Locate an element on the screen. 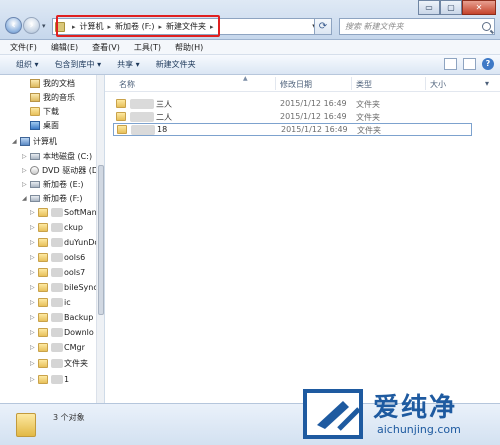  library-folder-icon is located at coordinates (35, 97).